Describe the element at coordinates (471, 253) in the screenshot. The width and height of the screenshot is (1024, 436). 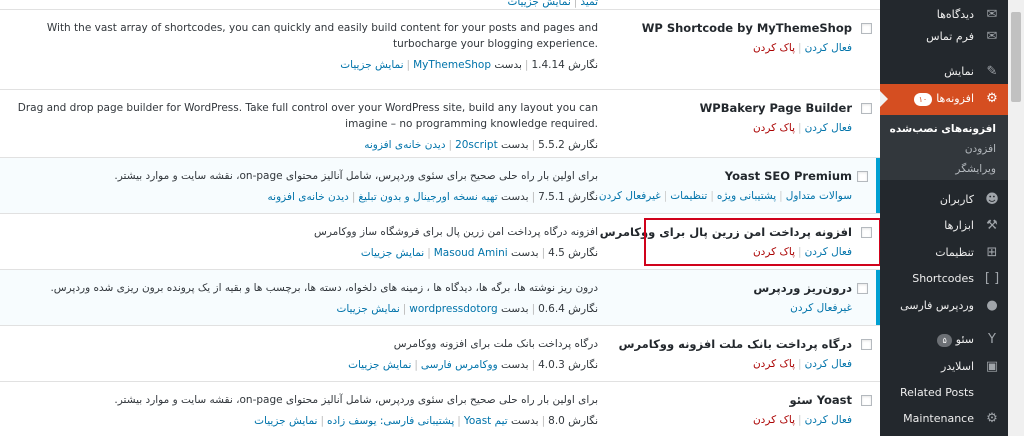
I see `plugin-author-link: Masoud Amini` at that location.